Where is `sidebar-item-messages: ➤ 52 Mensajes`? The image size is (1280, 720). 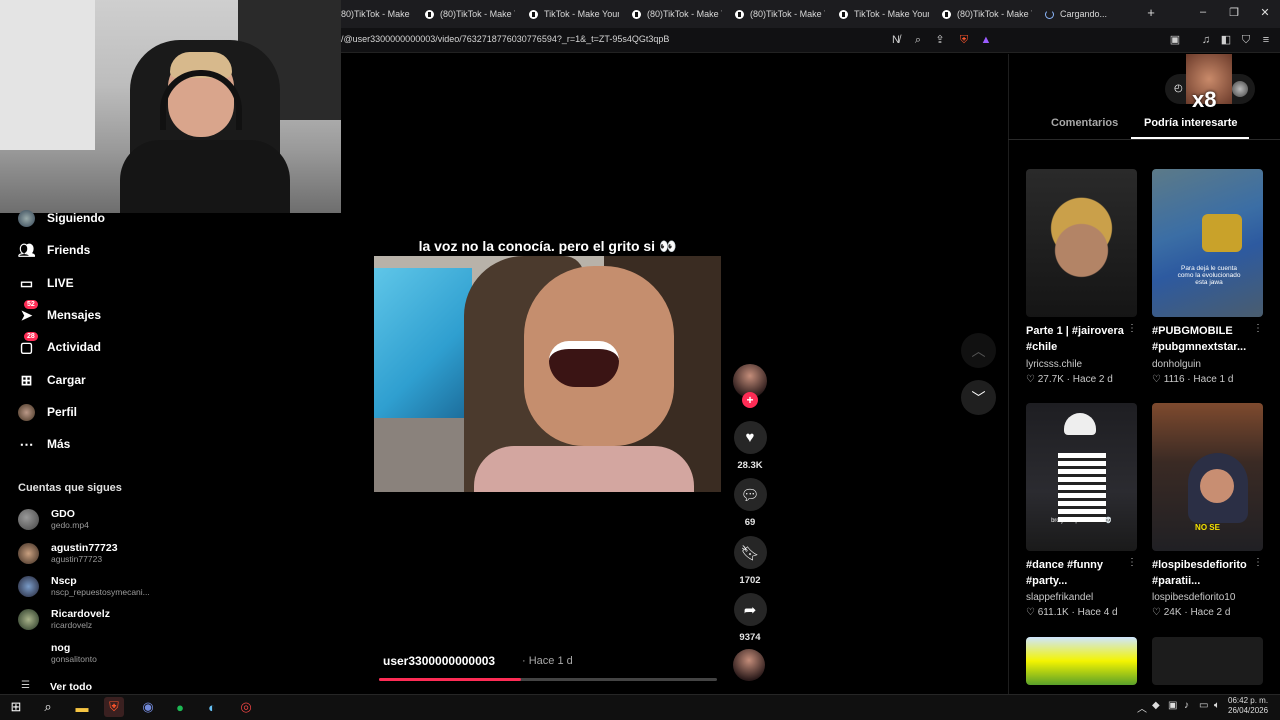
sidebar-item-messages: ➤ 52 Mensajes is located at coordinates (59, 312).